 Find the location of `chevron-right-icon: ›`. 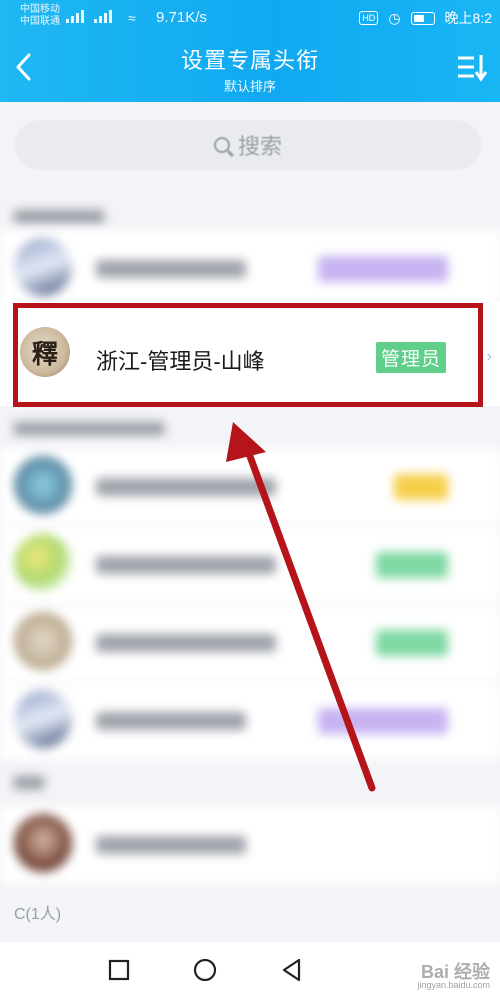

chevron-right-icon: › is located at coordinates (489, 356).